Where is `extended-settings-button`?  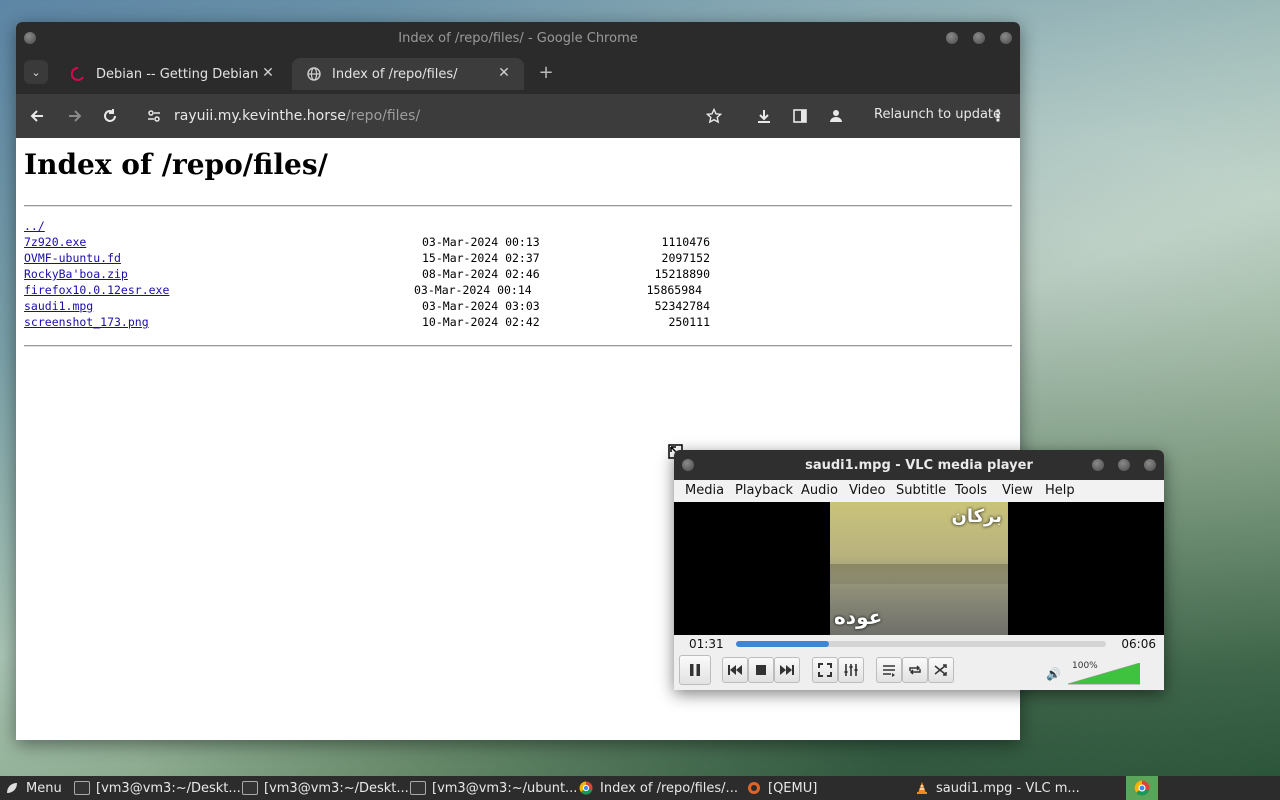
extended-settings-button is located at coordinates (851, 670).